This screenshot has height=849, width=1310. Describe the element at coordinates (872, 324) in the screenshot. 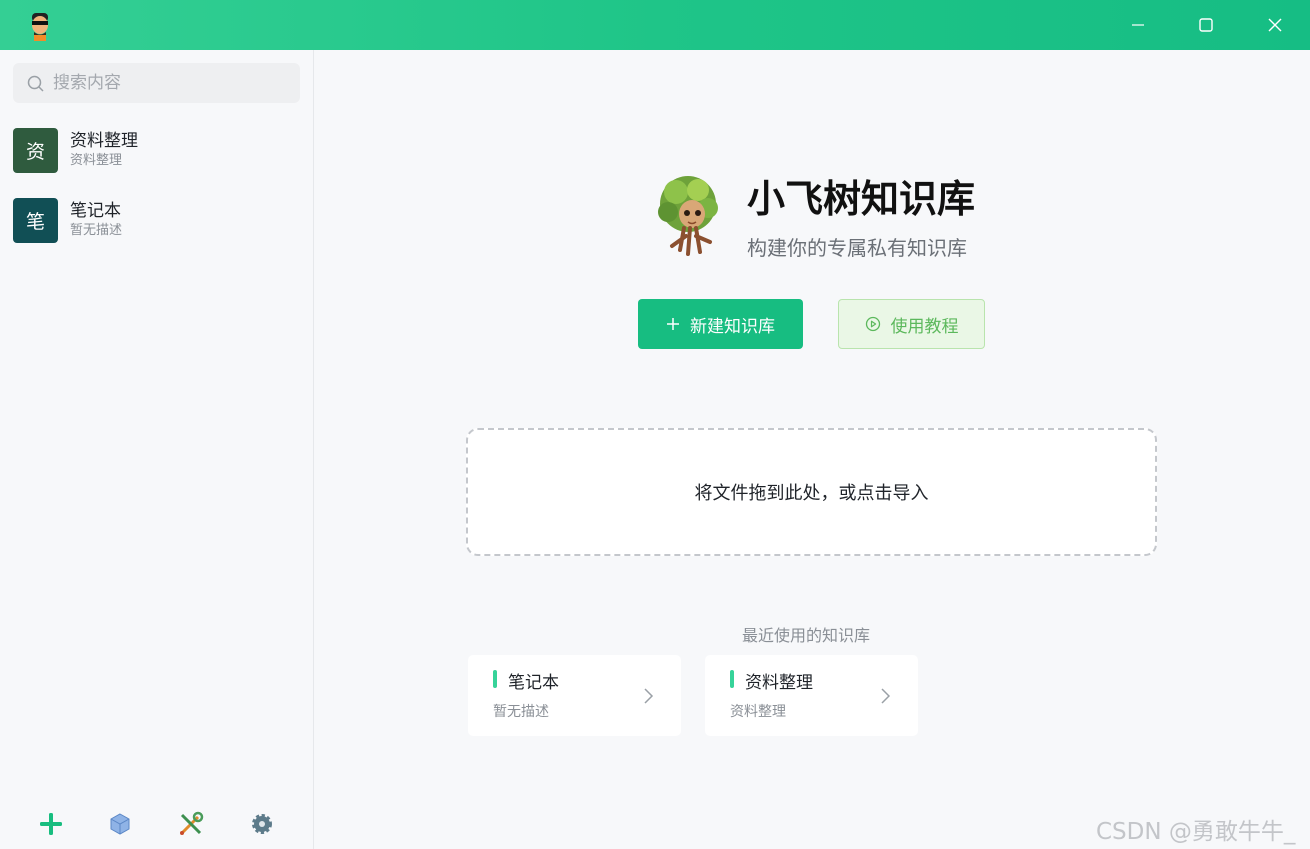

I see `play-circle-icon` at that location.